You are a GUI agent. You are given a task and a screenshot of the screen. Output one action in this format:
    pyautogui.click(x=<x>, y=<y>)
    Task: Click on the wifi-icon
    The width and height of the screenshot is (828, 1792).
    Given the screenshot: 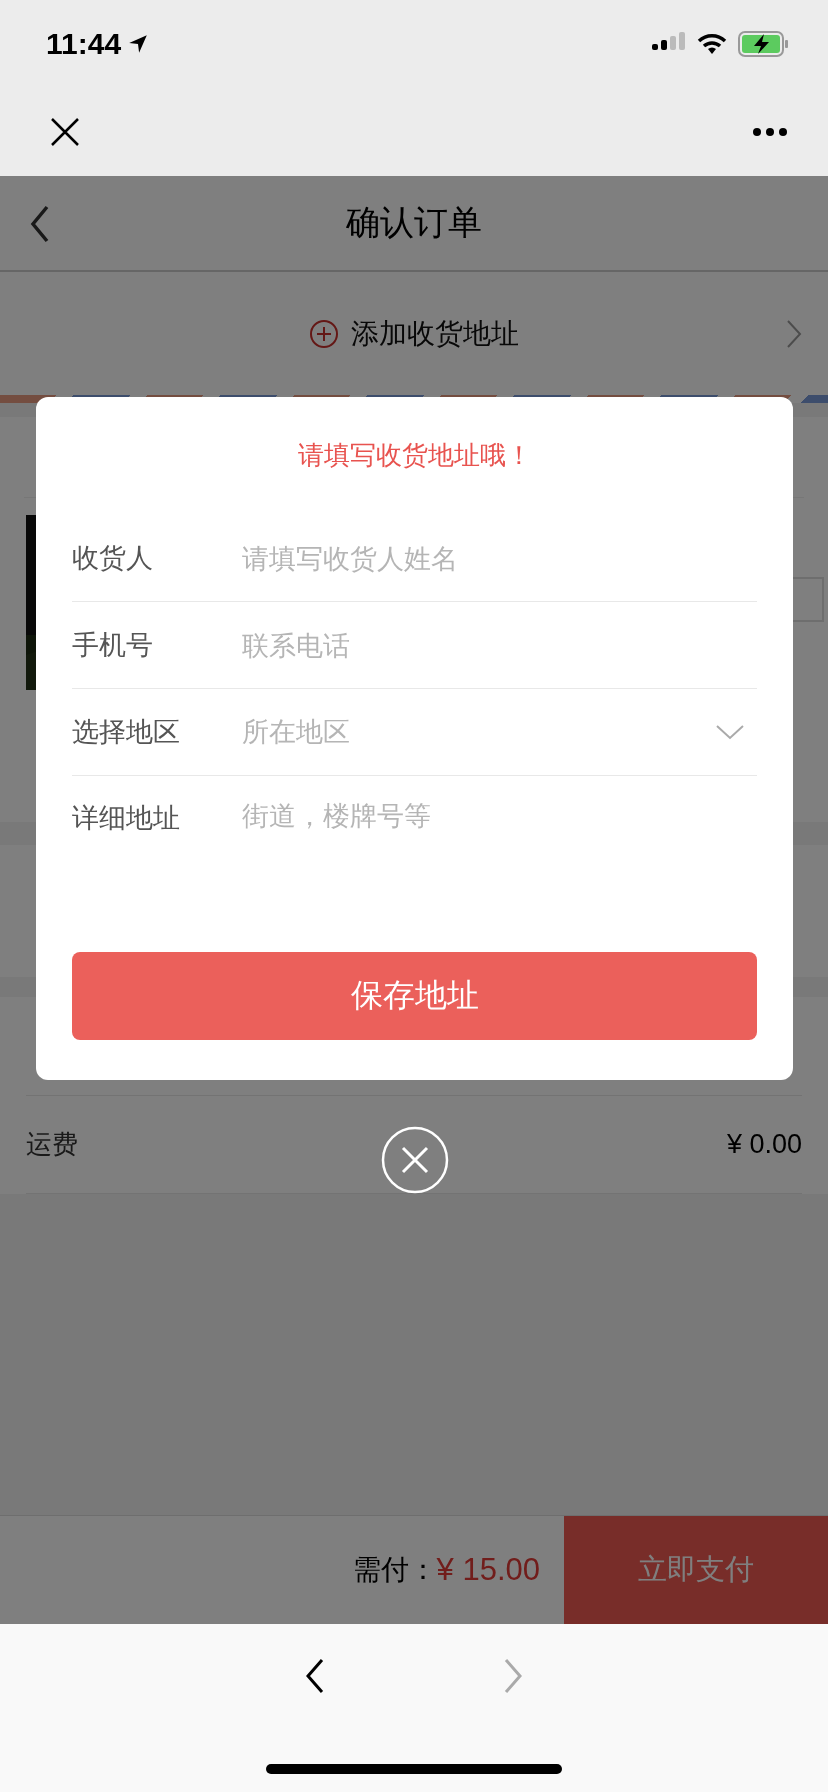 What is the action you would take?
    pyautogui.click(x=712, y=44)
    